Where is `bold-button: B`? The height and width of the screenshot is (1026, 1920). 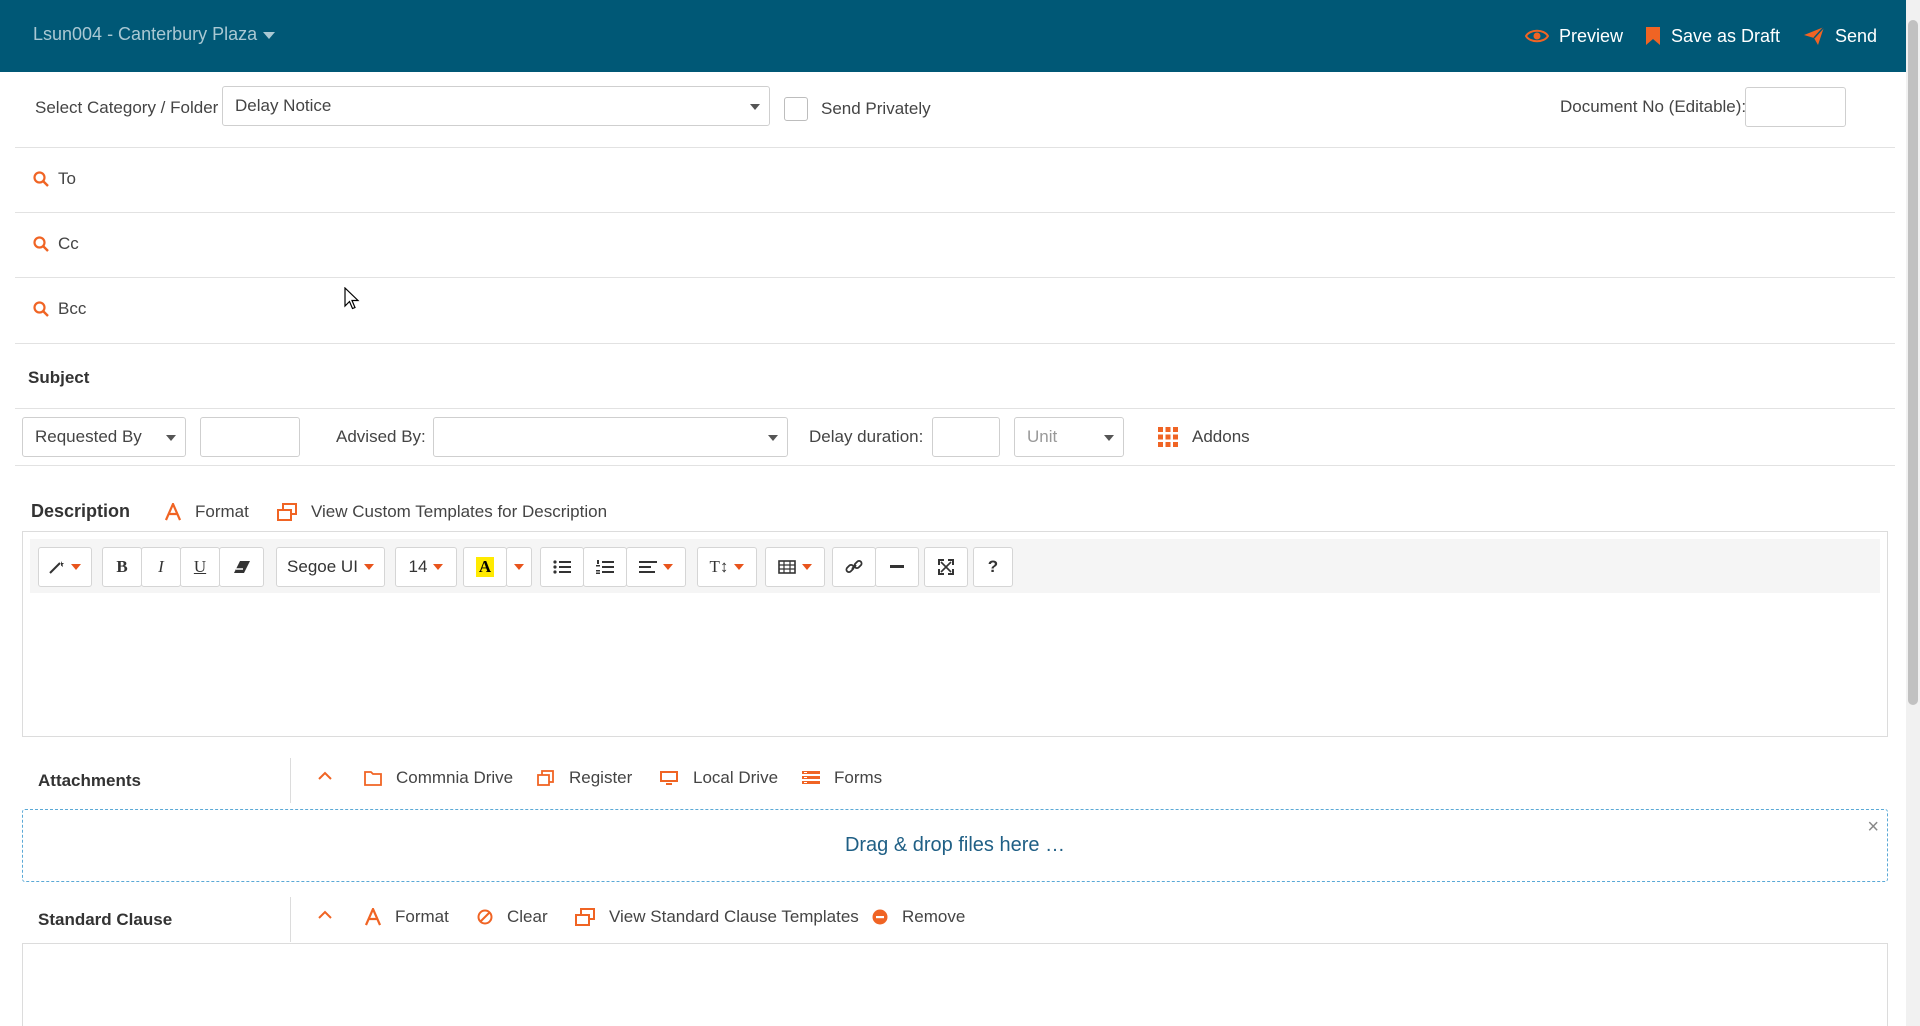 bold-button: B is located at coordinates (122, 567).